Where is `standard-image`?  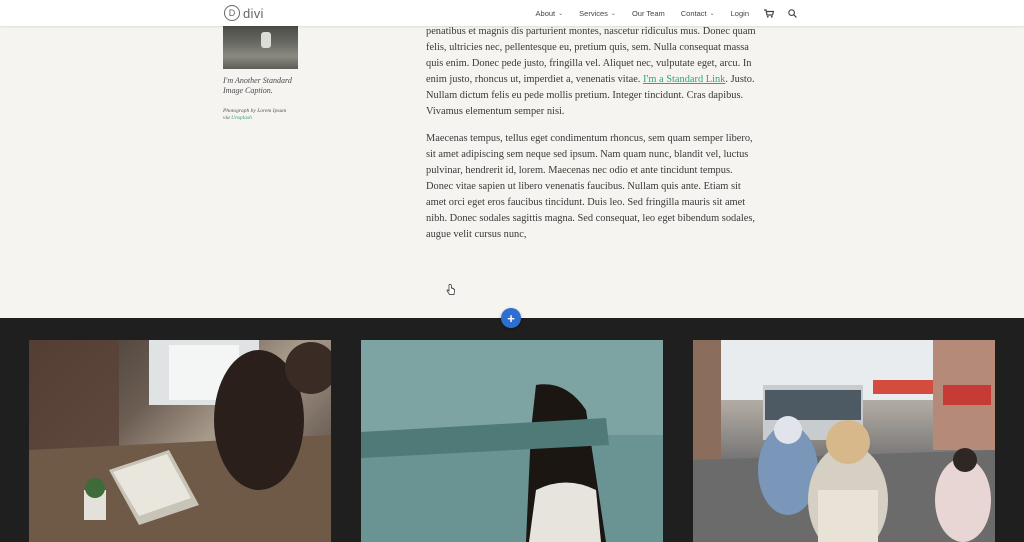 standard-image is located at coordinates (260, 47).